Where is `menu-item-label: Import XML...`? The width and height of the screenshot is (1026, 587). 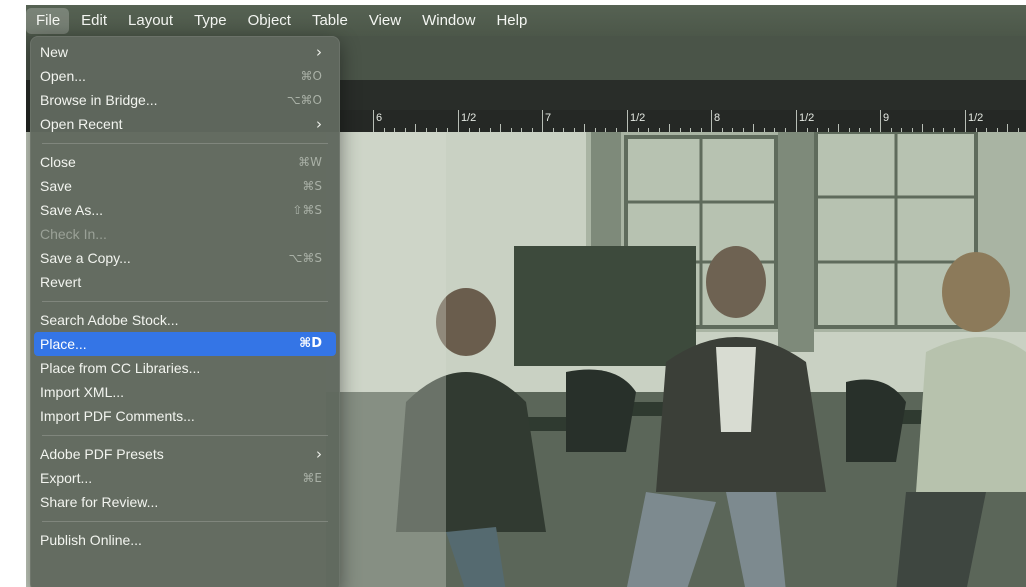 menu-item-label: Import XML... is located at coordinates (82, 392).